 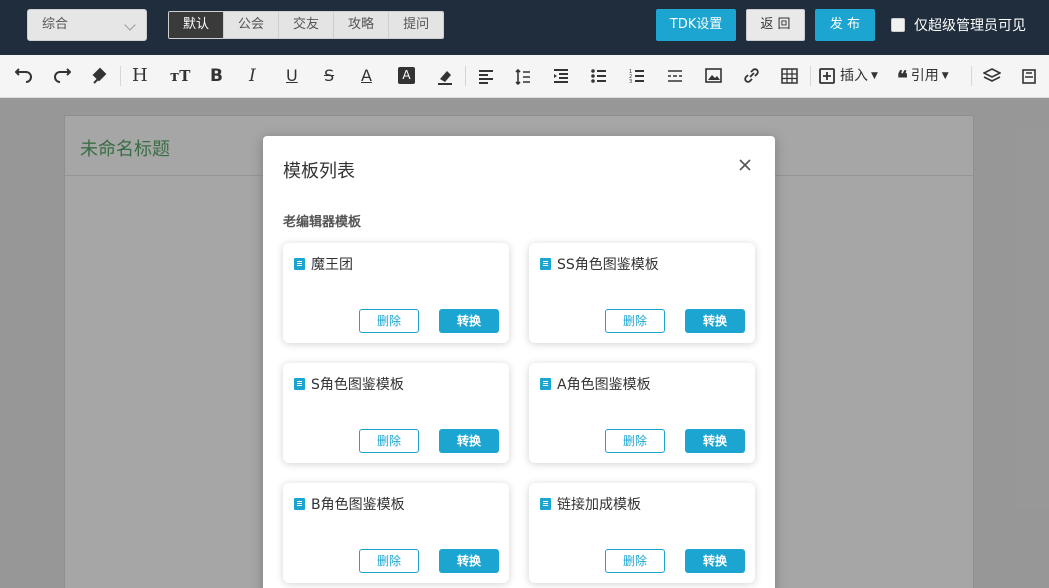 I want to click on numbered-list-icon: 123, so click(x=637, y=76).